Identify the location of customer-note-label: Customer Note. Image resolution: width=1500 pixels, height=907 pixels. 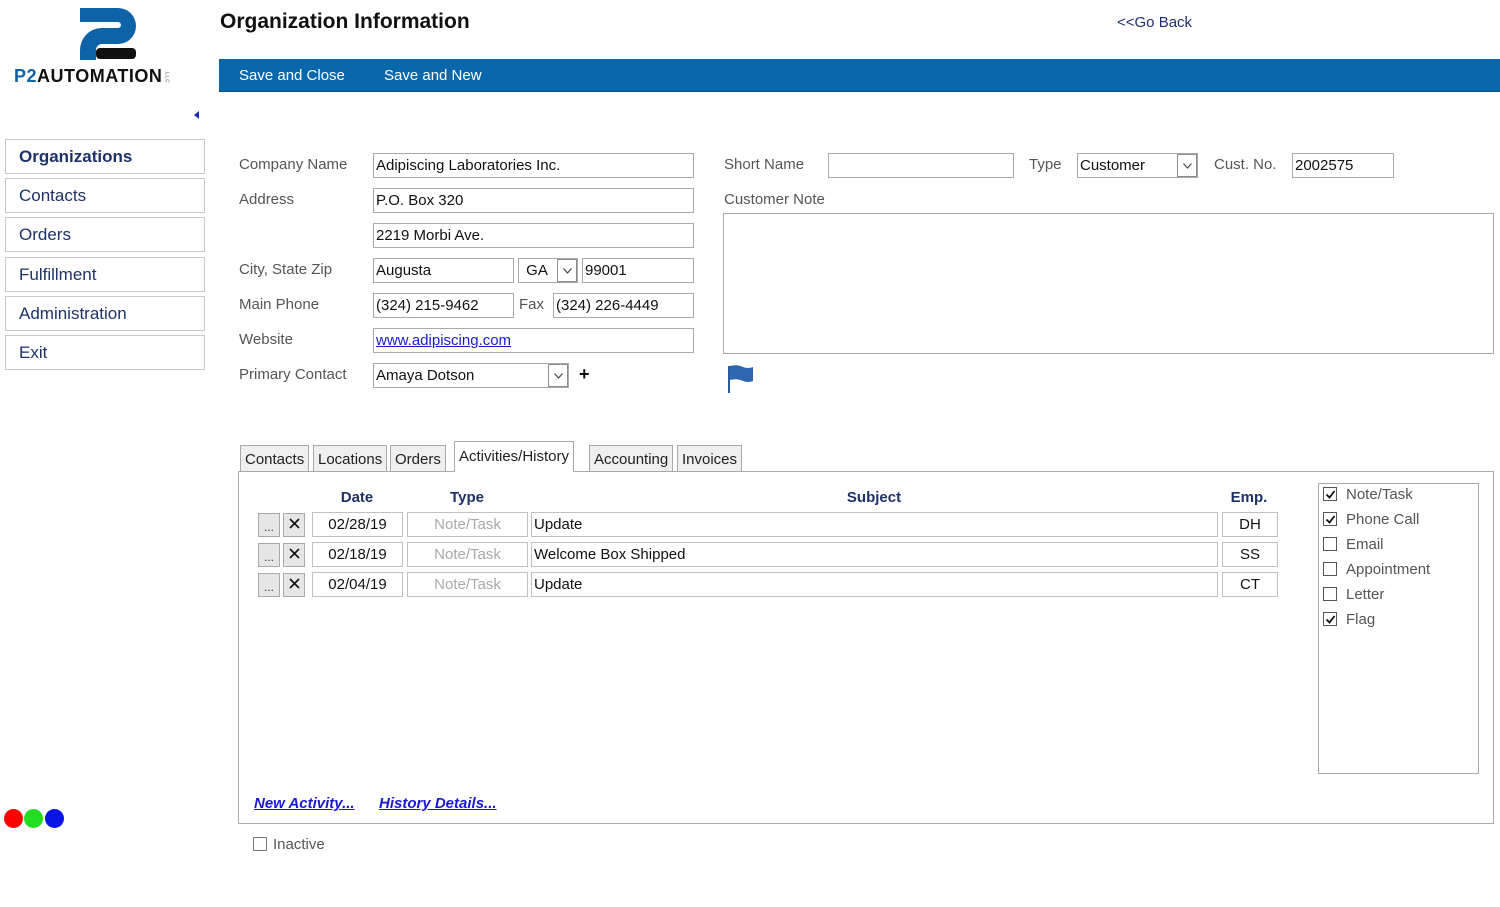
(774, 199).